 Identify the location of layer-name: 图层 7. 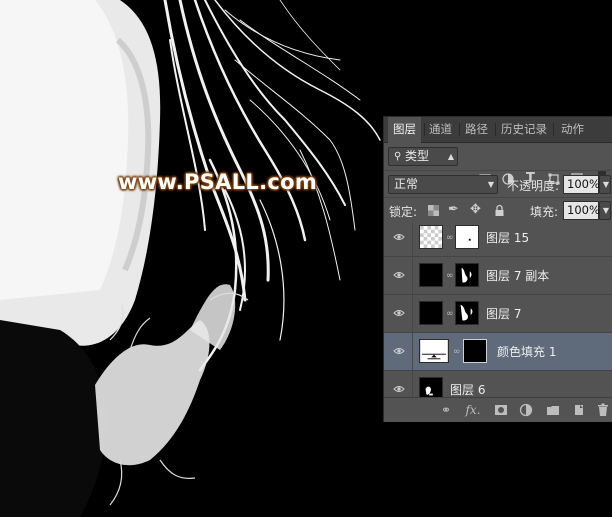
(503, 314).